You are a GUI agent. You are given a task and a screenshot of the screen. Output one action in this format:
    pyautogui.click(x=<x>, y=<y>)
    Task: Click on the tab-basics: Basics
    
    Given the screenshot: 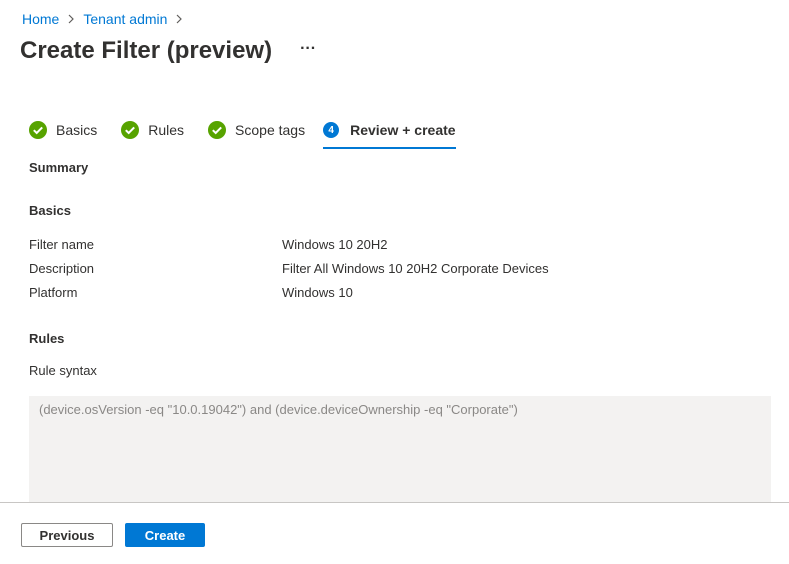 What is the action you would take?
    pyautogui.click(x=63, y=130)
    